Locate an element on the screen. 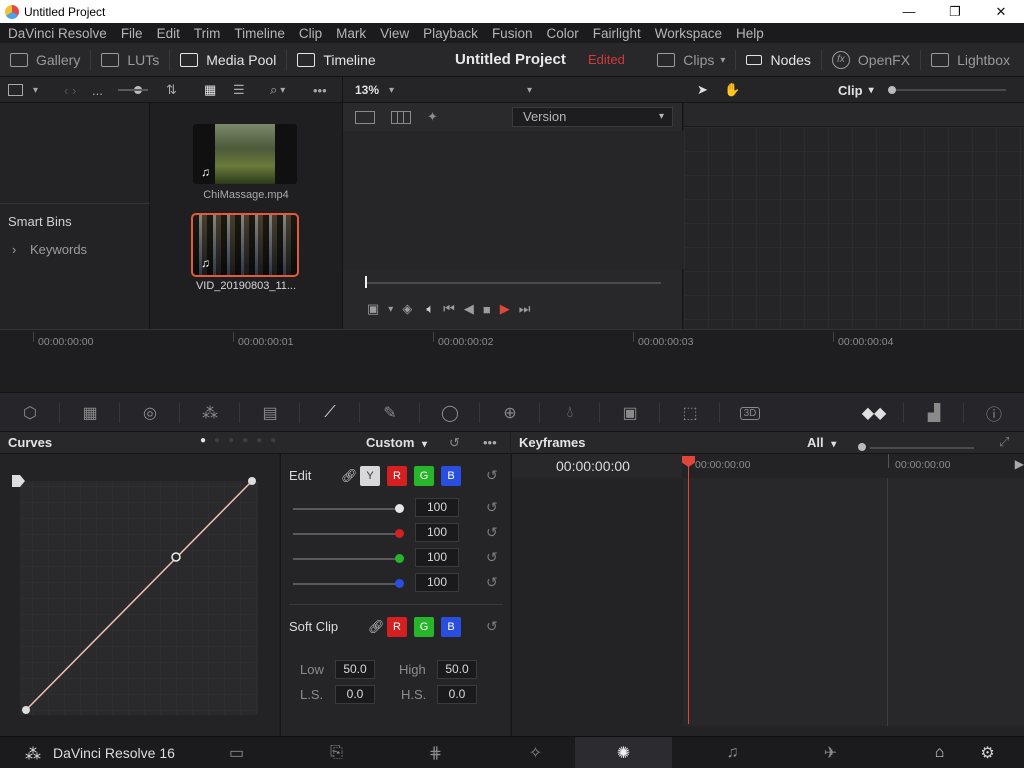  expand-icon: ⤢ is located at coordinates (1004, 442).